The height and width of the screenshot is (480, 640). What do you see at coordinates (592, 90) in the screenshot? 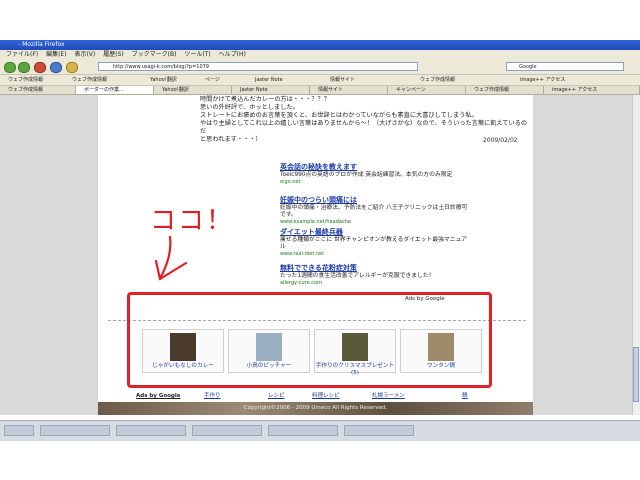
I see `tab: image++ アクセス` at bounding box center [592, 90].